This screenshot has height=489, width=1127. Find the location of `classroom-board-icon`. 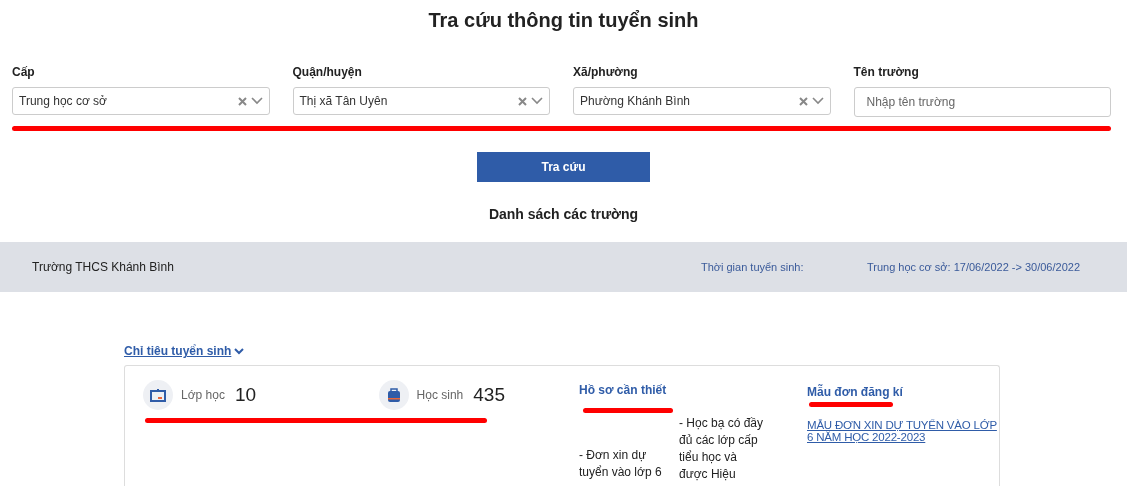

classroom-board-icon is located at coordinates (158, 395).